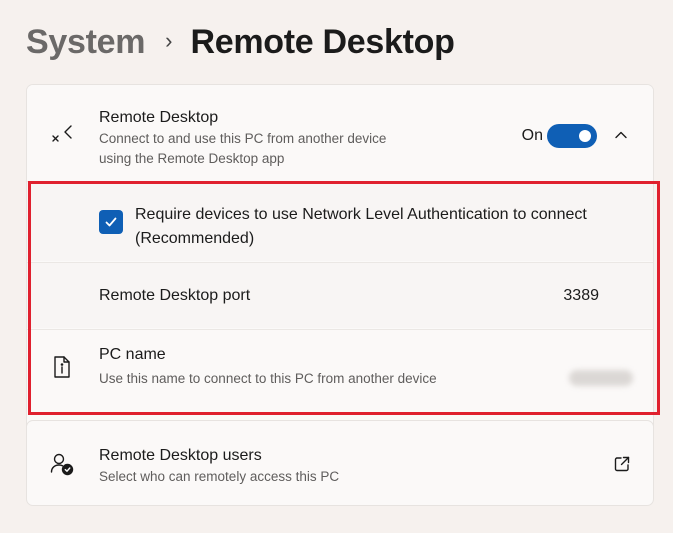  I want to click on external-link-icon, so click(622, 464).